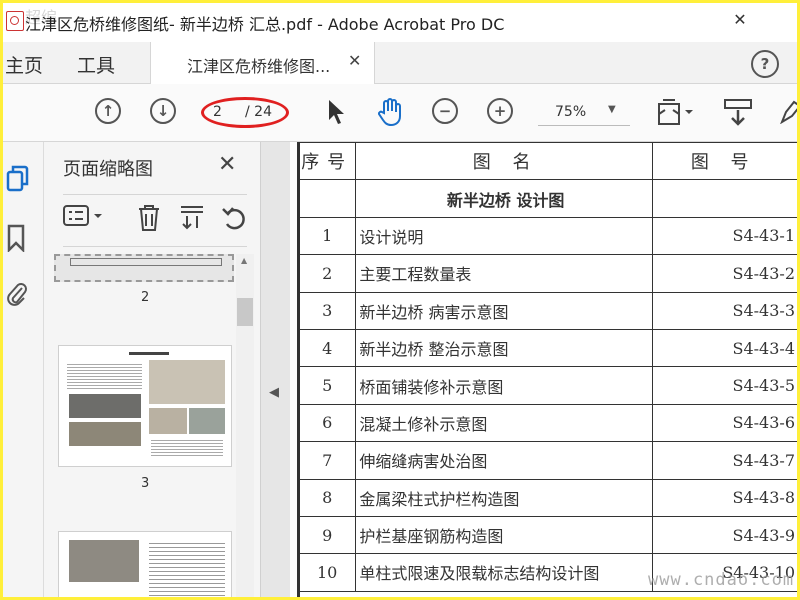 This screenshot has height=600, width=800. I want to click on drawing-code: S4-43-9, so click(725, 535).